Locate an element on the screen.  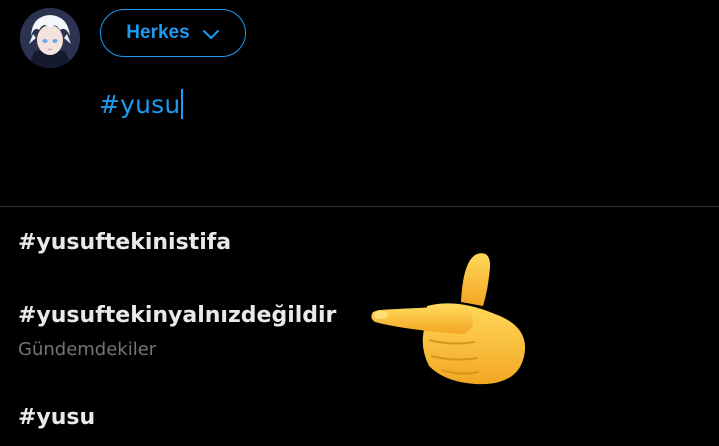
hashtag-suggestion-label: #yusuftekinistifa is located at coordinates (125, 242).